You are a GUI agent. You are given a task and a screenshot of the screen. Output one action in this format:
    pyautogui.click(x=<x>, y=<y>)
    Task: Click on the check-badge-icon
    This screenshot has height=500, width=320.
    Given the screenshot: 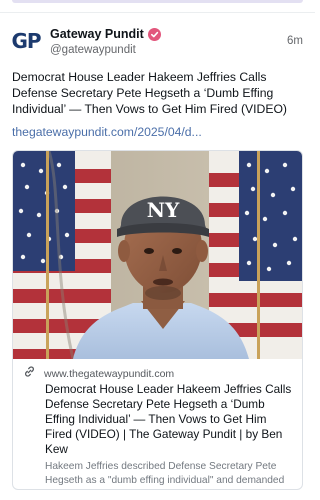 What is the action you would take?
    pyautogui.click(x=154, y=34)
    